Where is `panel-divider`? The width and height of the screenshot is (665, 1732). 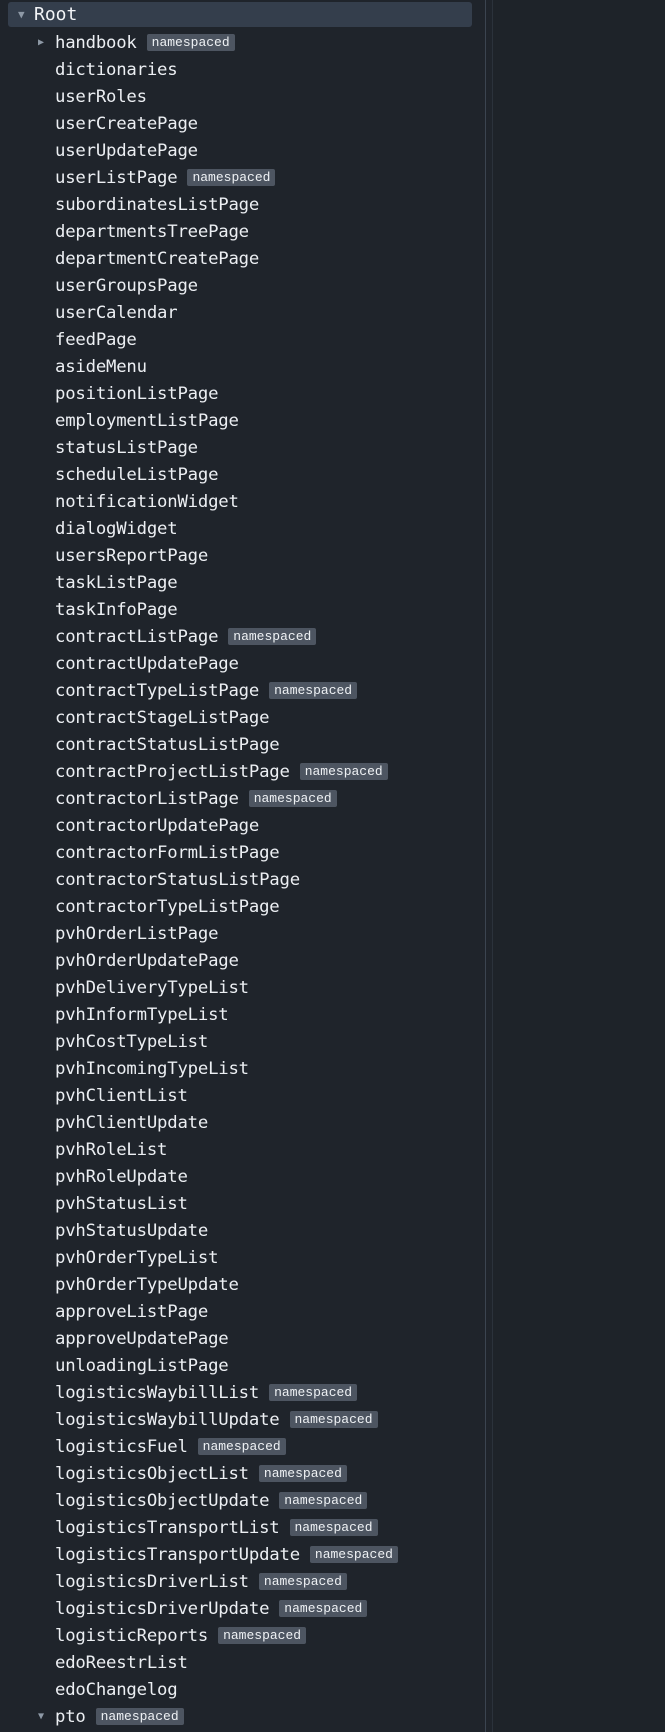
panel-divider is located at coordinates (485, 866).